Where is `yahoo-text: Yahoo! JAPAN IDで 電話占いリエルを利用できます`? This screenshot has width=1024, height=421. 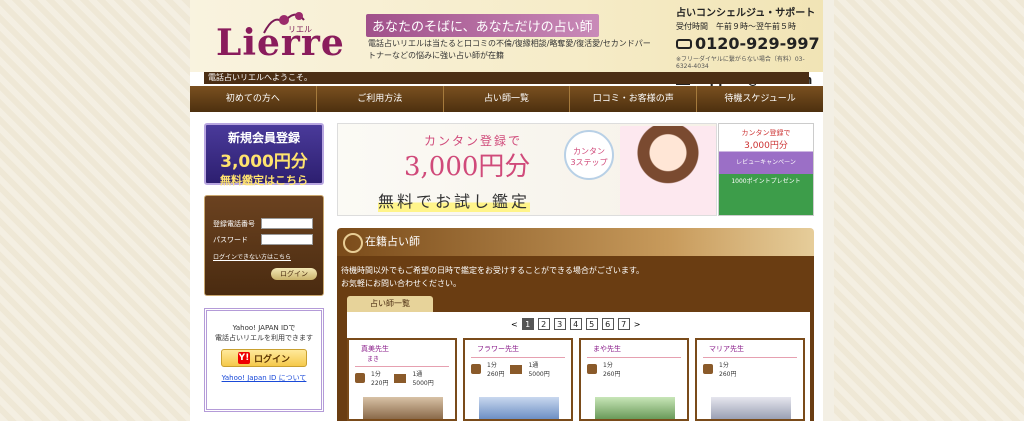 yahoo-text: Yahoo! JAPAN IDで 電話占いリエルを利用できます is located at coordinates (264, 333).